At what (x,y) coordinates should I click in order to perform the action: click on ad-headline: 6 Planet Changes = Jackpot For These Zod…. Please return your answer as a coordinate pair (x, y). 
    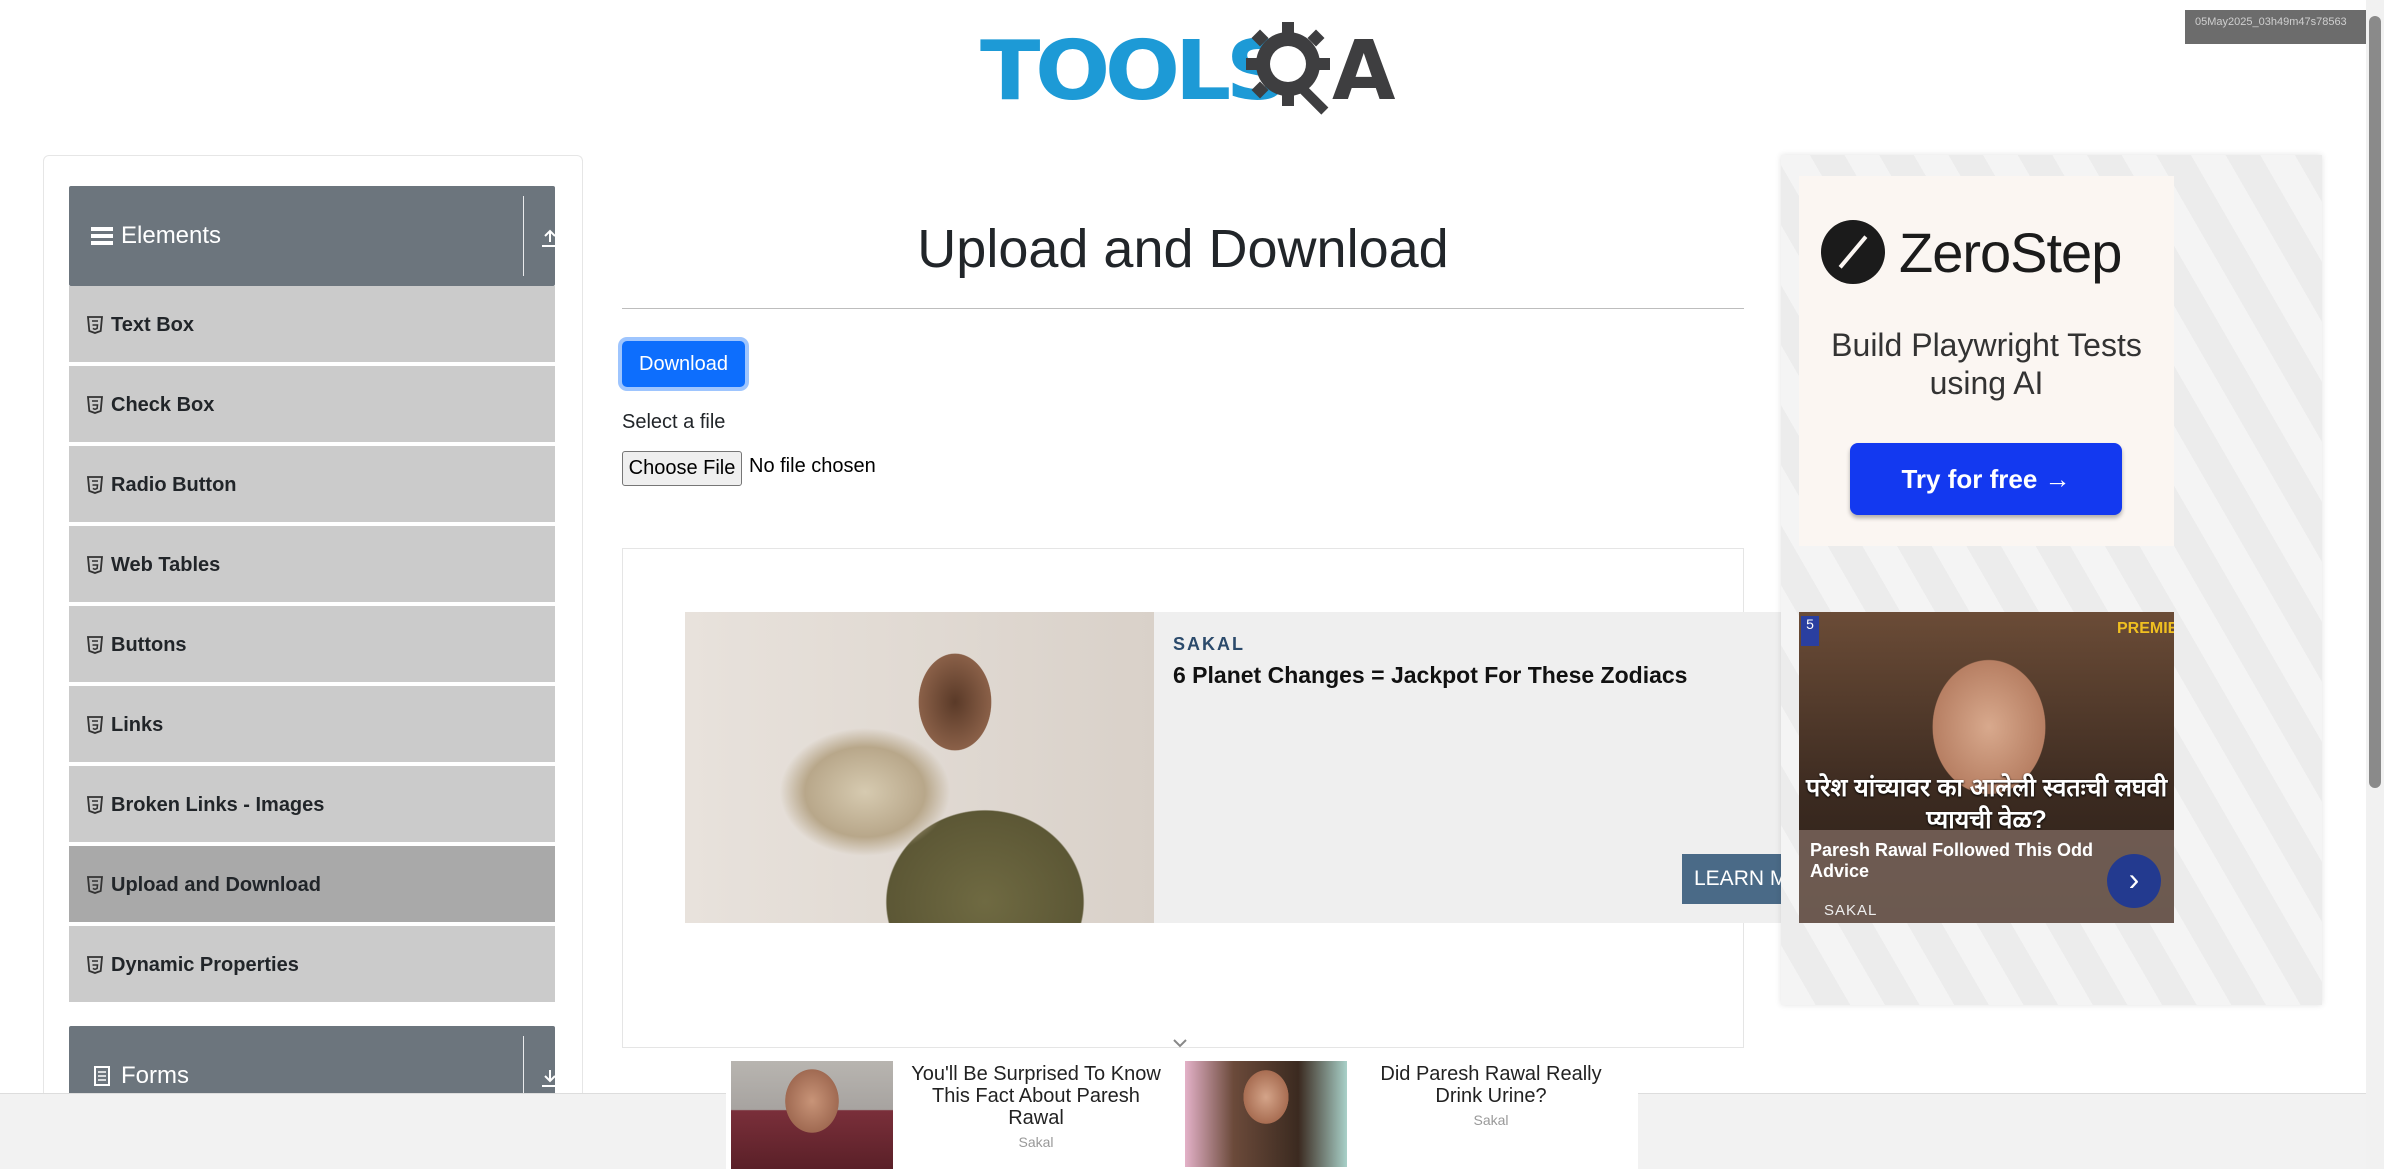
    Looking at the image, I should click on (1430, 675).